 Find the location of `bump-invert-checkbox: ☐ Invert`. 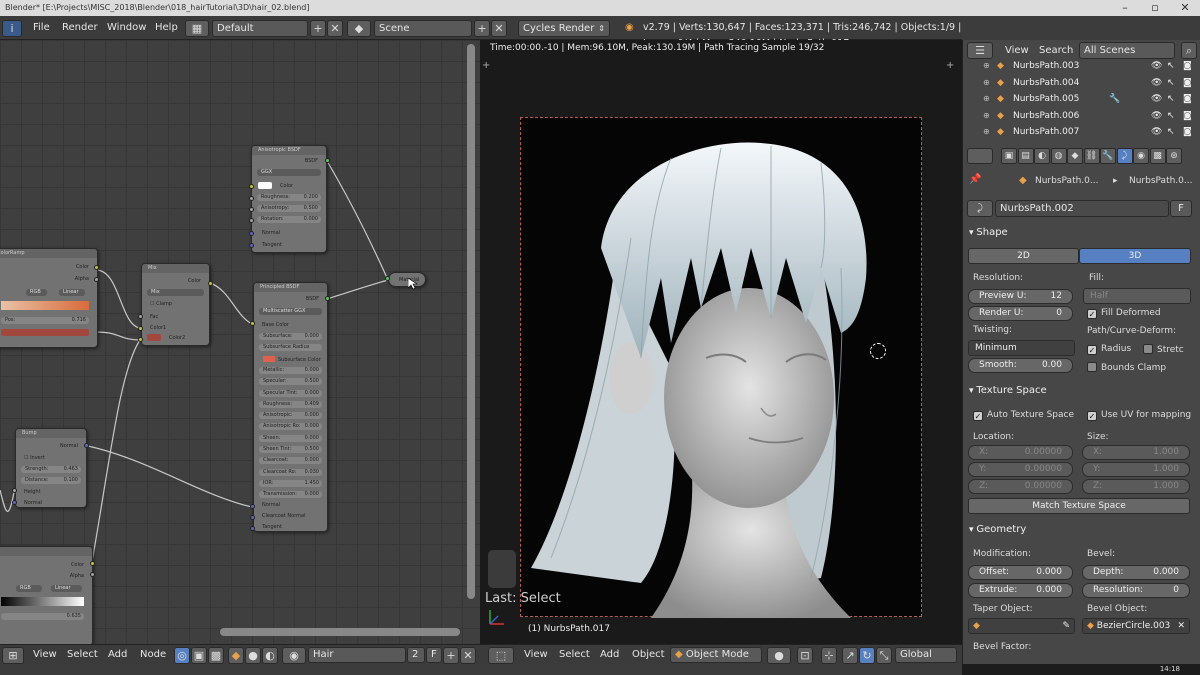

bump-invert-checkbox: ☐ Invert is located at coordinates (34, 458).